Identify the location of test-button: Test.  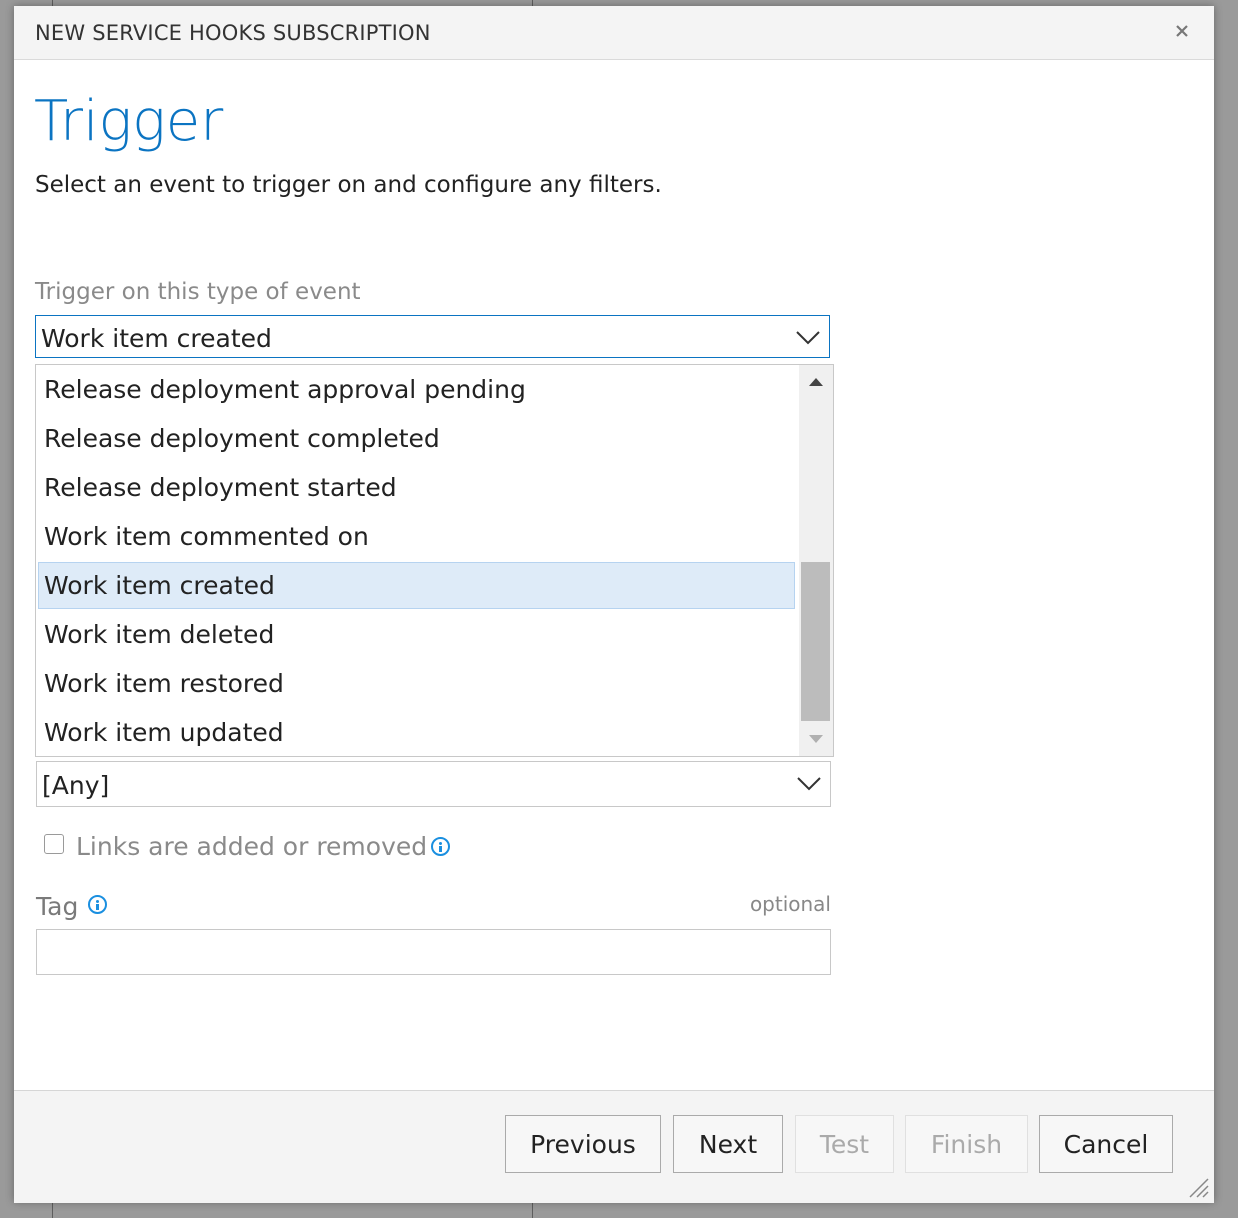
(844, 1144).